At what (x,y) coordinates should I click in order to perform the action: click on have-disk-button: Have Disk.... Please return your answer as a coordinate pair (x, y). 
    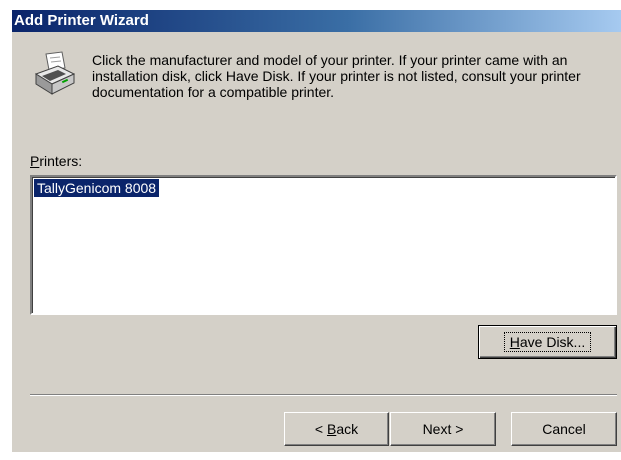
    Looking at the image, I should click on (547, 342).